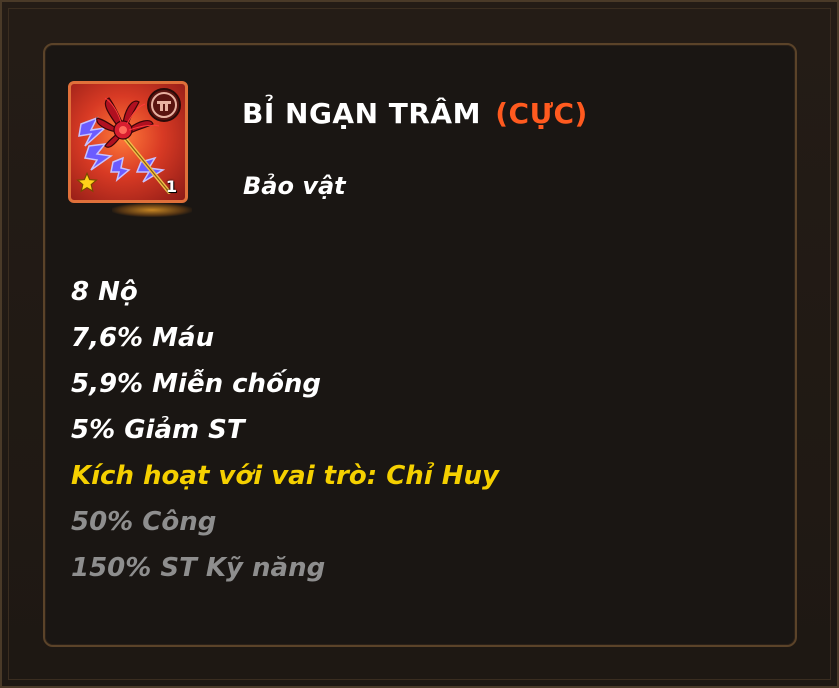  I want to click on stat-line: 5% Giảm ST, so click(158, 430).